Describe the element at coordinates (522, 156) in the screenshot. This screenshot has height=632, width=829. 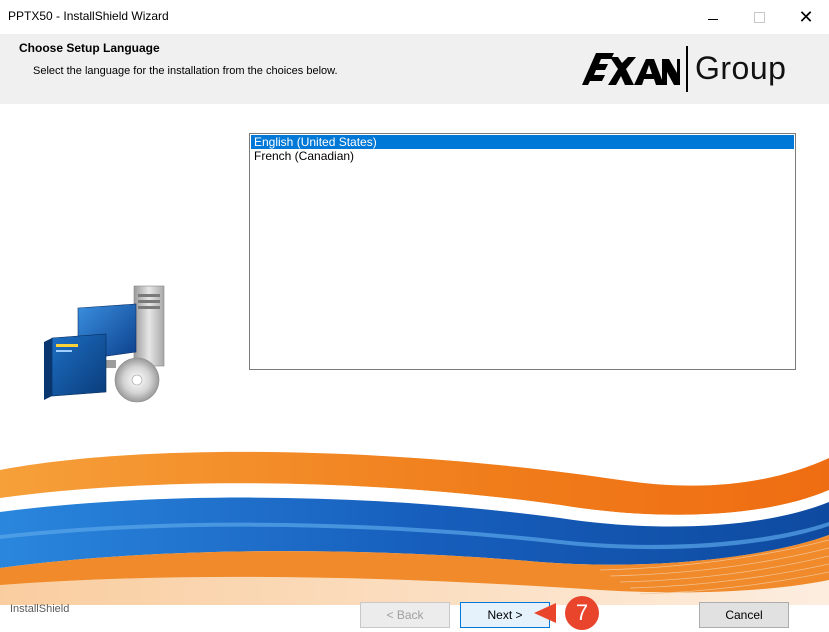
I see `language-option-french-canadian: French (Canadian)` at that location.